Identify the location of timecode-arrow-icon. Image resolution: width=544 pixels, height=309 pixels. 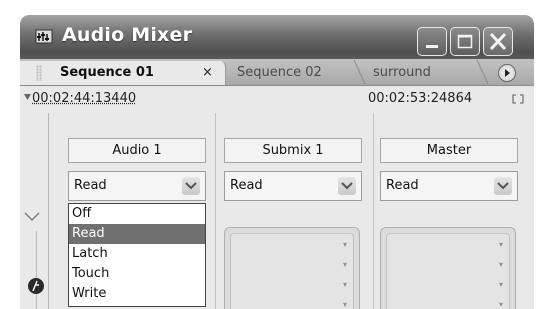
(27, 97).